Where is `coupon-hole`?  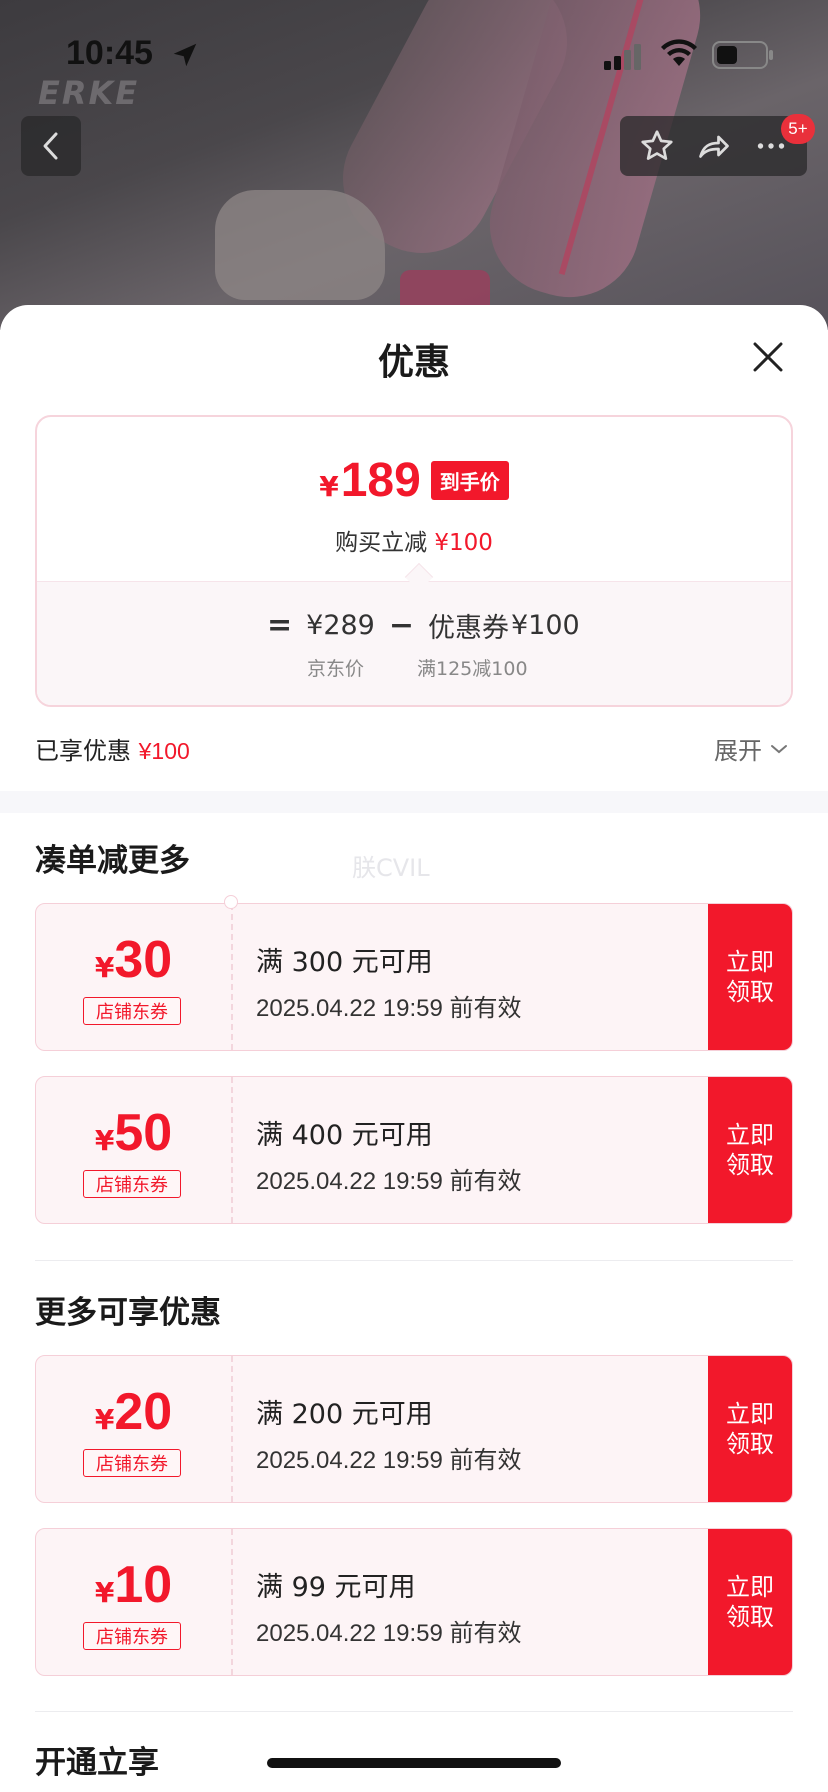 coupon-hole is located at coordinates (231, 902).